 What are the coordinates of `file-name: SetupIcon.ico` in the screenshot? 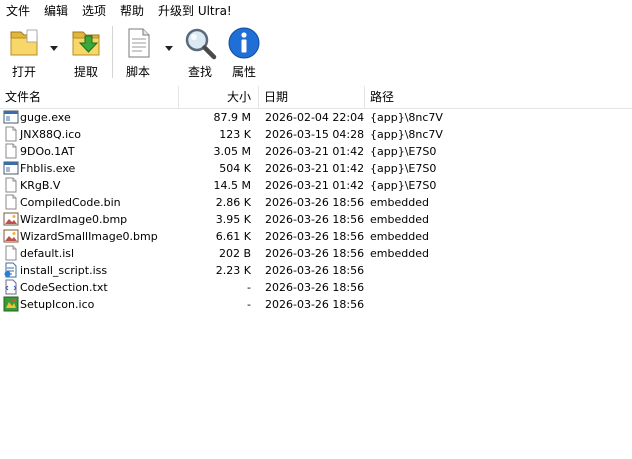 It's located at (57, 304).